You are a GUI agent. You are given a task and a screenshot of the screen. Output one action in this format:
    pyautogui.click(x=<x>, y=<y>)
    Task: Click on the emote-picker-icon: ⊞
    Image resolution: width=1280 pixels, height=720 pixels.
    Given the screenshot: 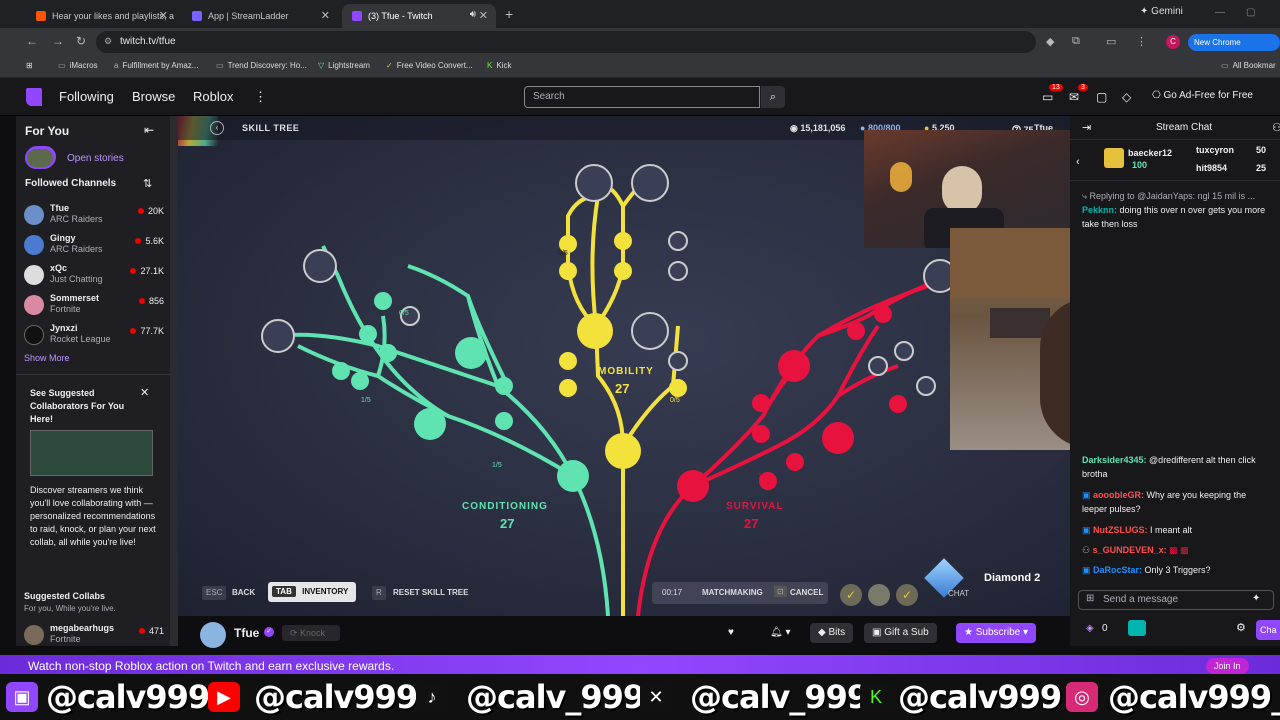 What is the action you would take?
    pyautogui.click(x=1090, y=598)
    